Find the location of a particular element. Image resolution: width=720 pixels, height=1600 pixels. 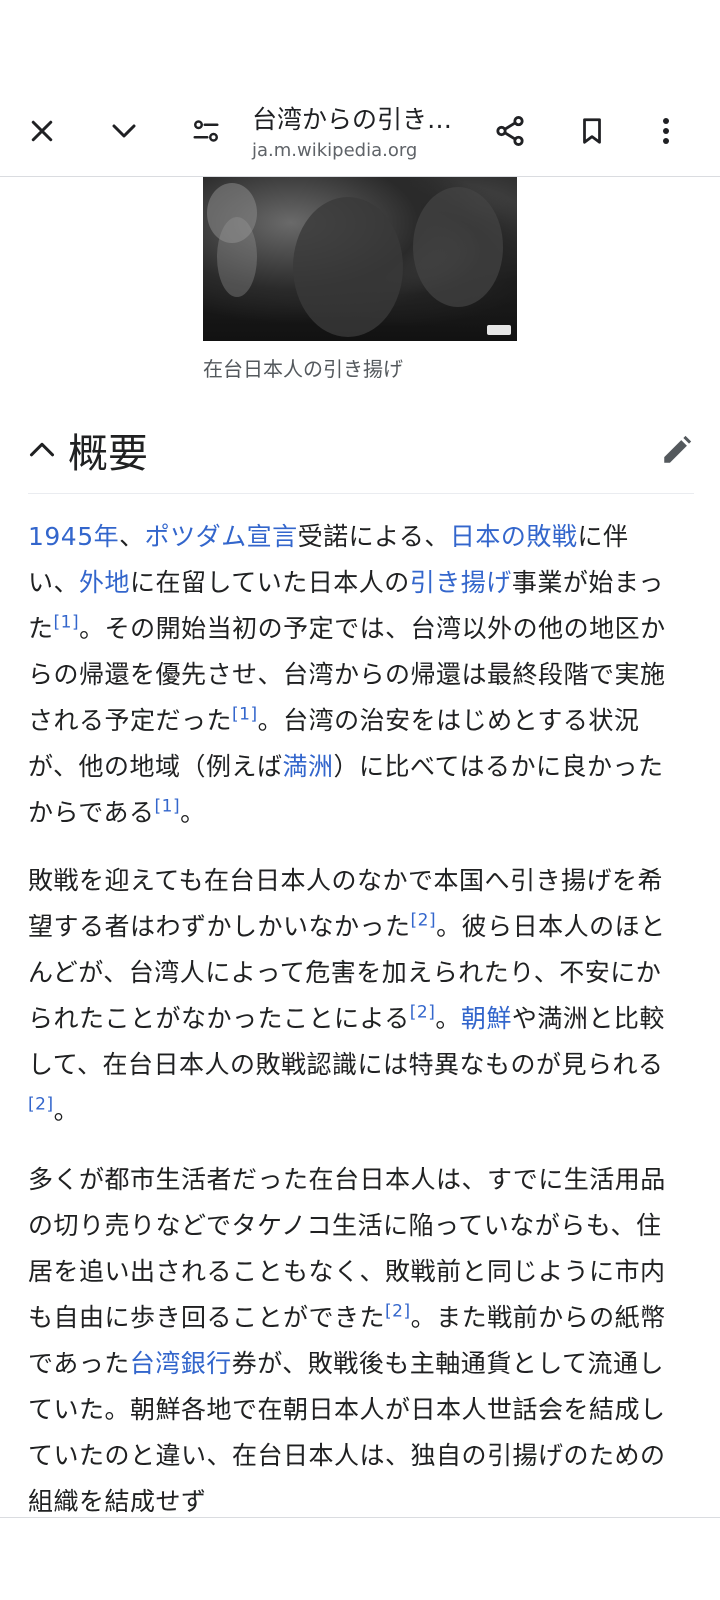

status-bar is located at coordinates (360, 43).